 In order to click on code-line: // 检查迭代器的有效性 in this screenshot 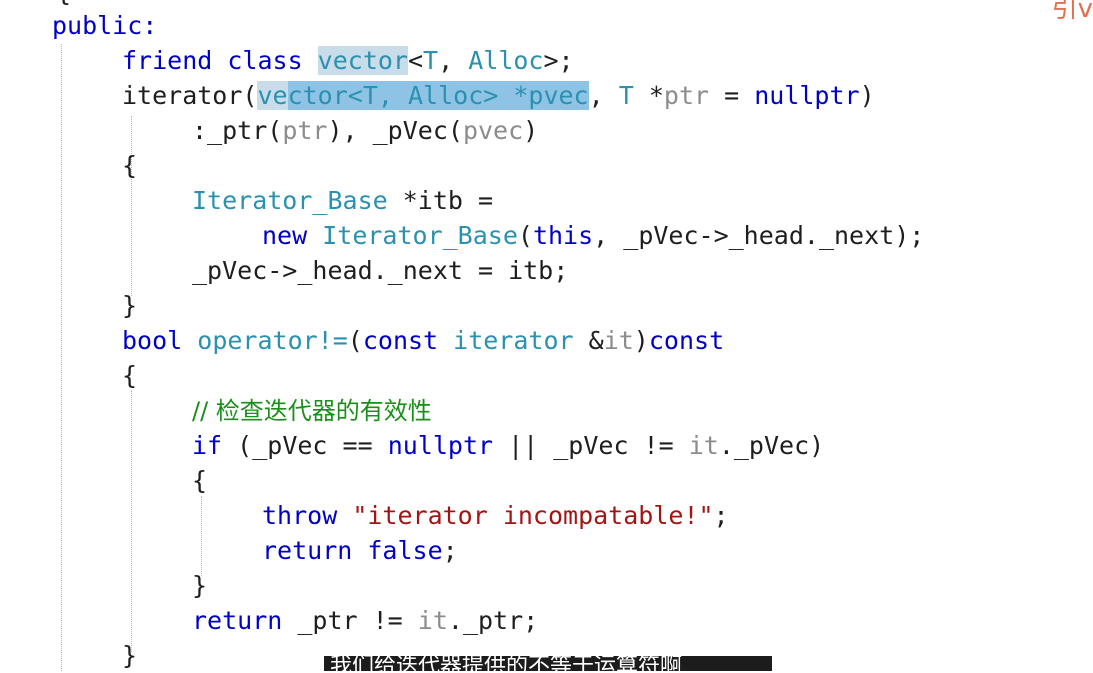, I will do `click(312, 410)`.